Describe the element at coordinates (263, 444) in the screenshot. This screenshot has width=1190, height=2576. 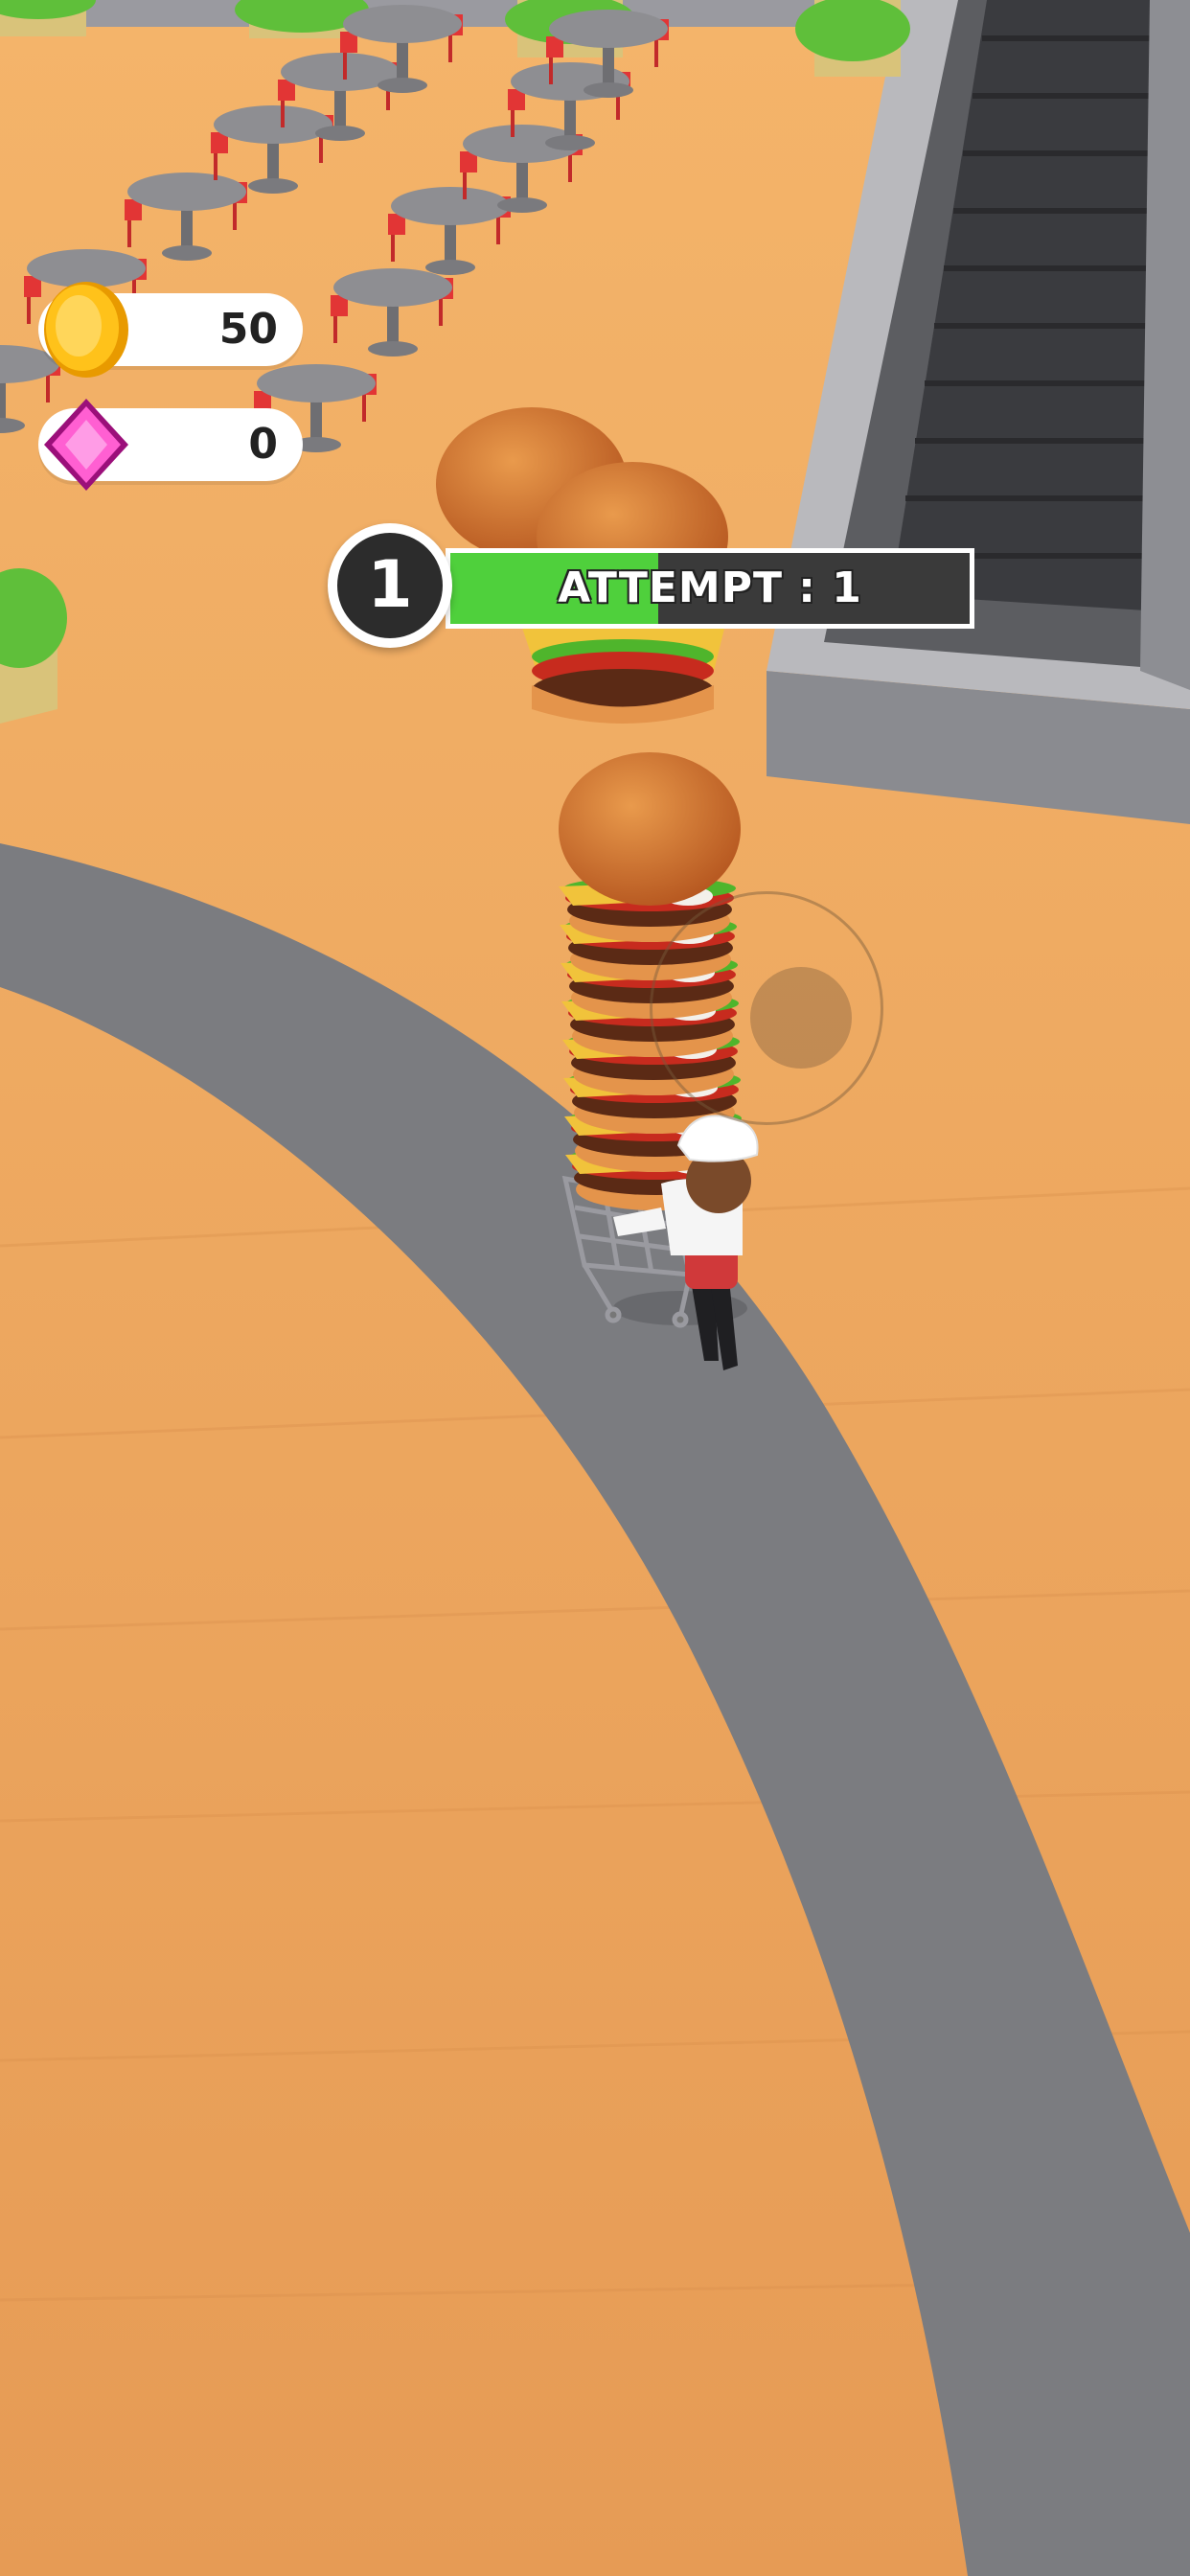
I see `gem-count: 0` at that location.